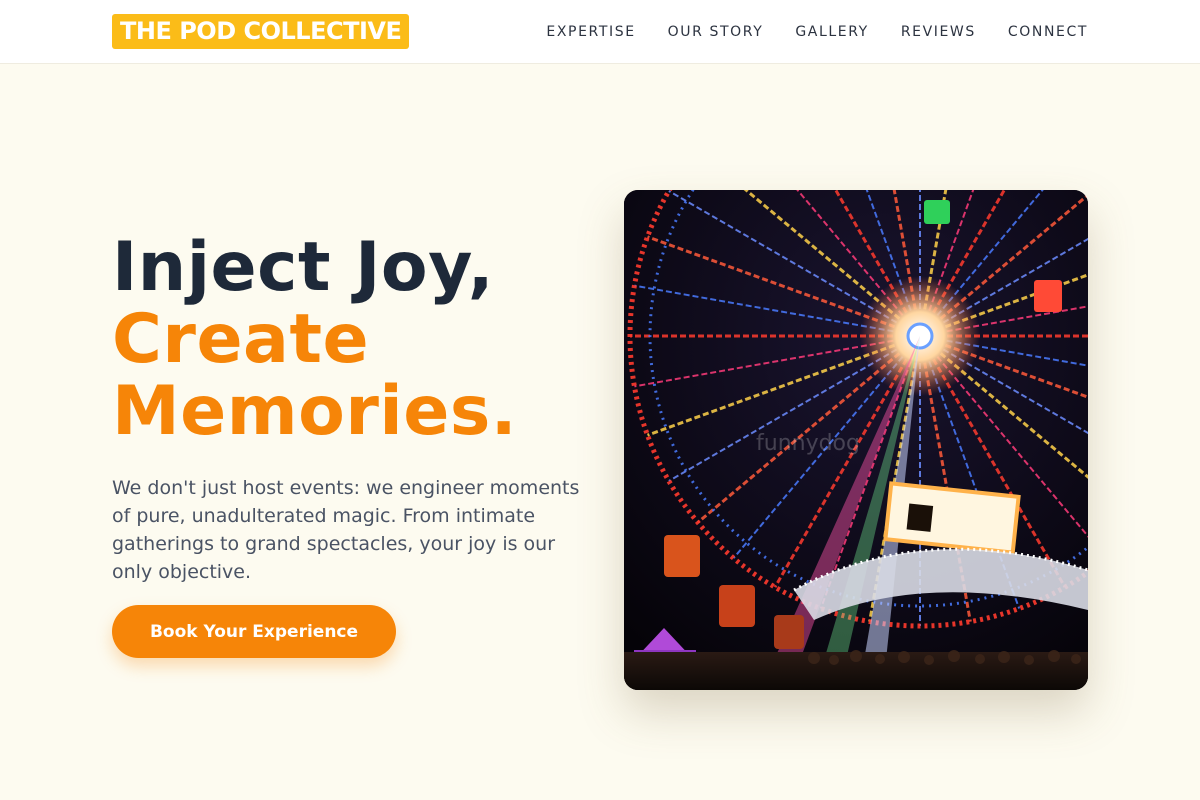 The width and height of the screenshot is (1200, 800). I want to click on nav-link-expertise: EXPERTISE, so click(590, 32).